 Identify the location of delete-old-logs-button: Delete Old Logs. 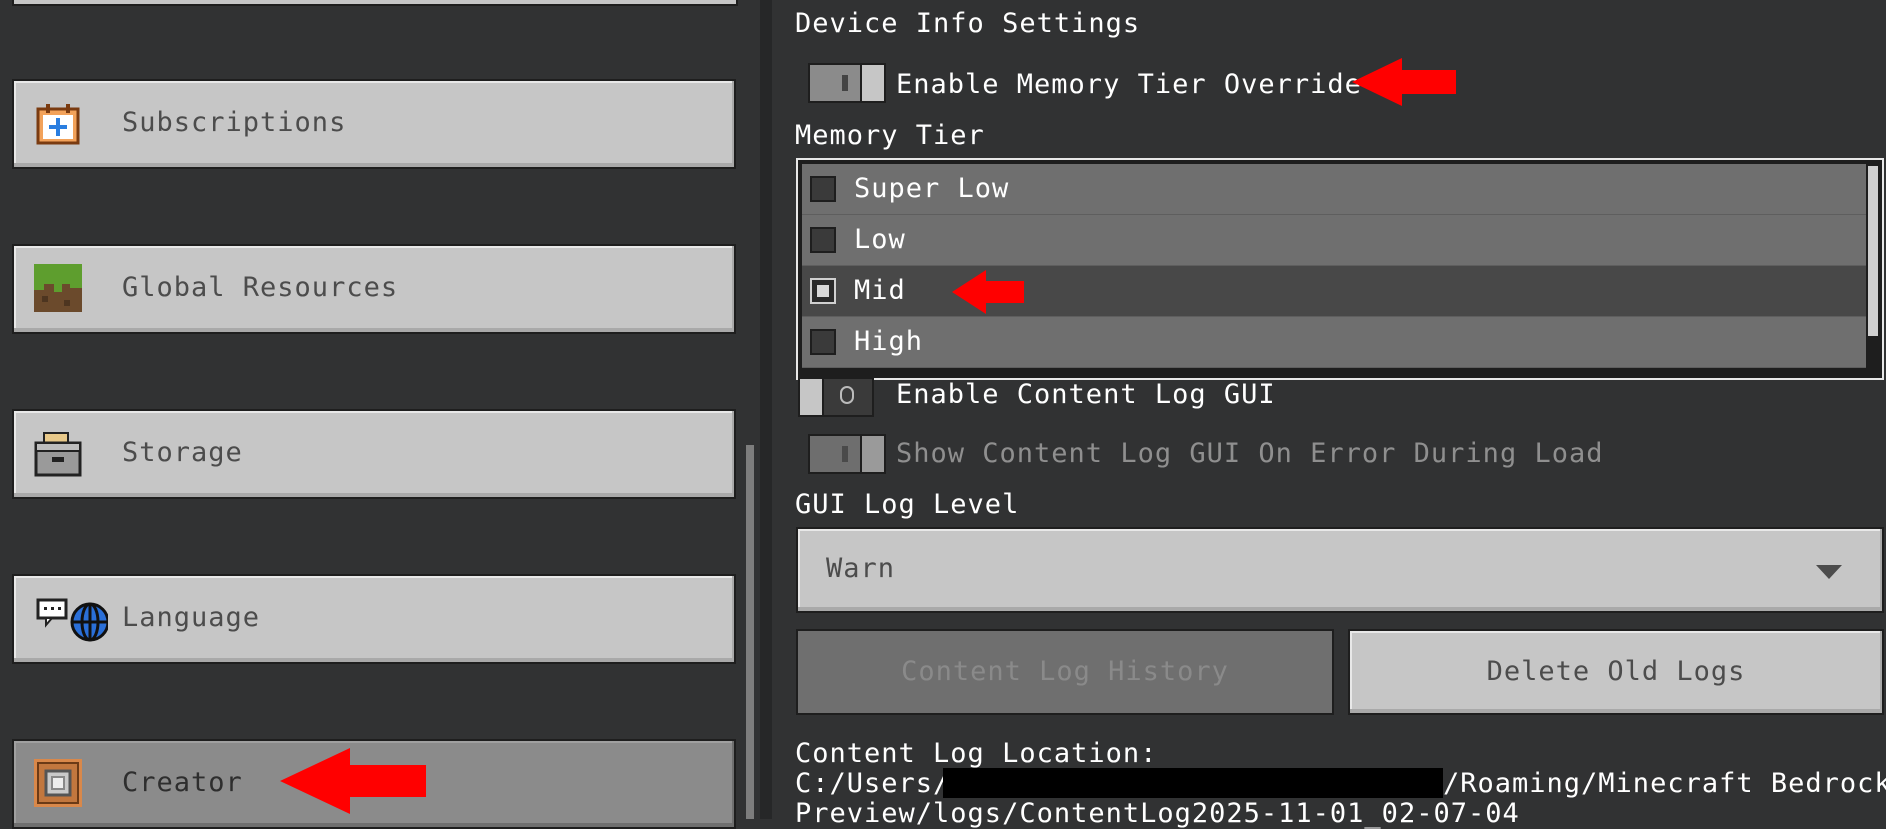
(1616, 672).